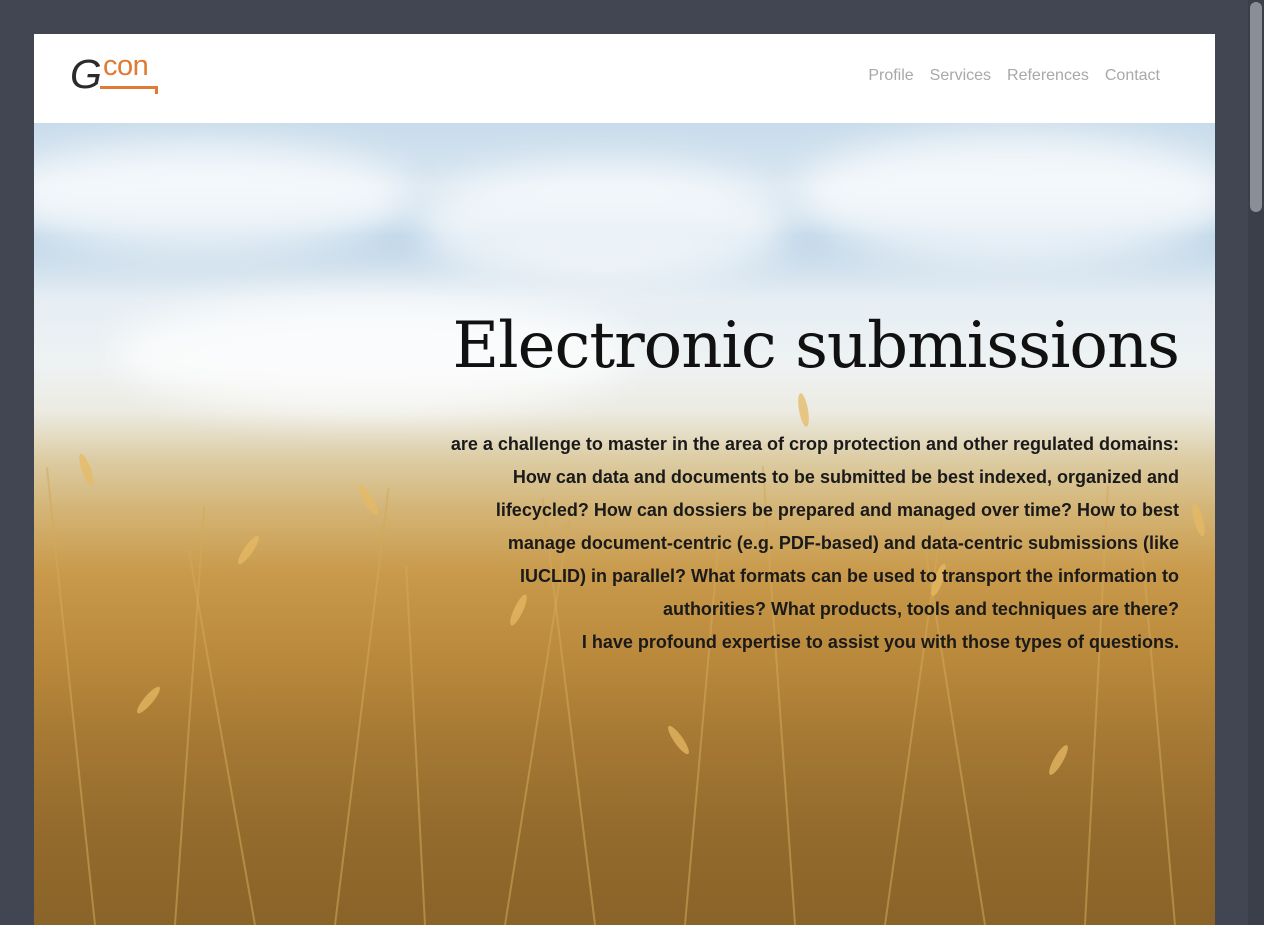  What do you see at coordinates (1048, 76) in the screenshot?
I see `nav-references: References` at bounding box center [1048, 76].